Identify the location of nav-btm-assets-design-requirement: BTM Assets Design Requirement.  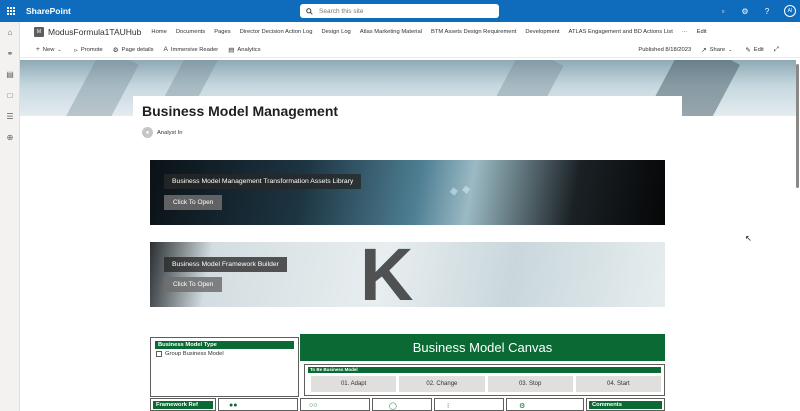
(473, 32).